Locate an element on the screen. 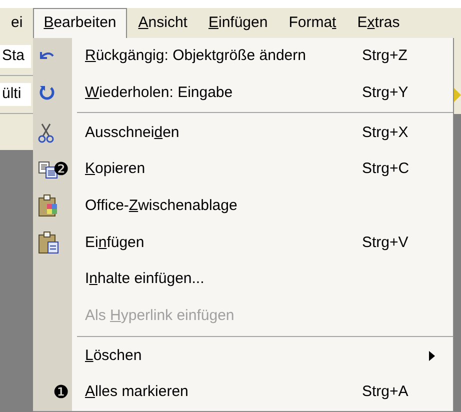 The width and height of the screenshot is (461, 412). menu-bar-item: Bearbeiten is located at coordinates (80, 23).